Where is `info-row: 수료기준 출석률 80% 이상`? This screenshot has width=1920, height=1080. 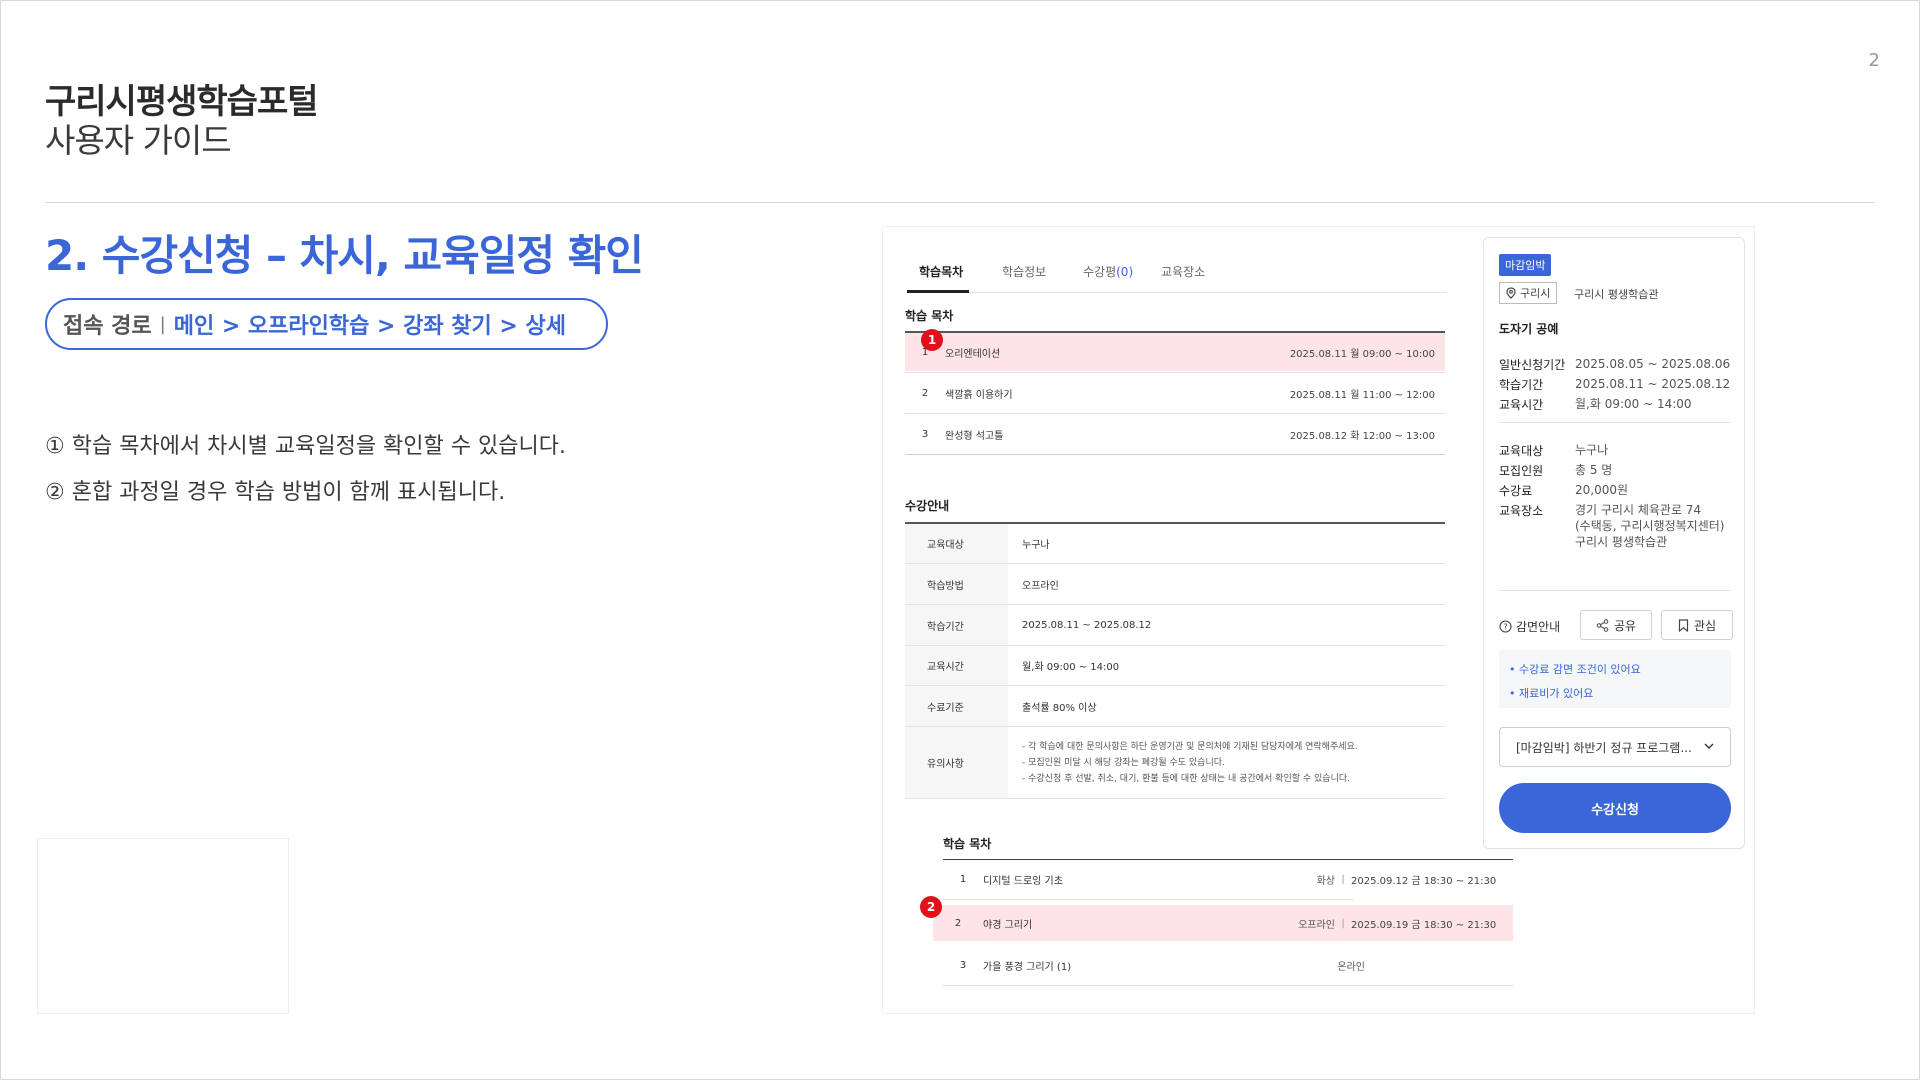
info-row: 수료기준 출석률 80% 이상 is located at coordinates (1175, 706).